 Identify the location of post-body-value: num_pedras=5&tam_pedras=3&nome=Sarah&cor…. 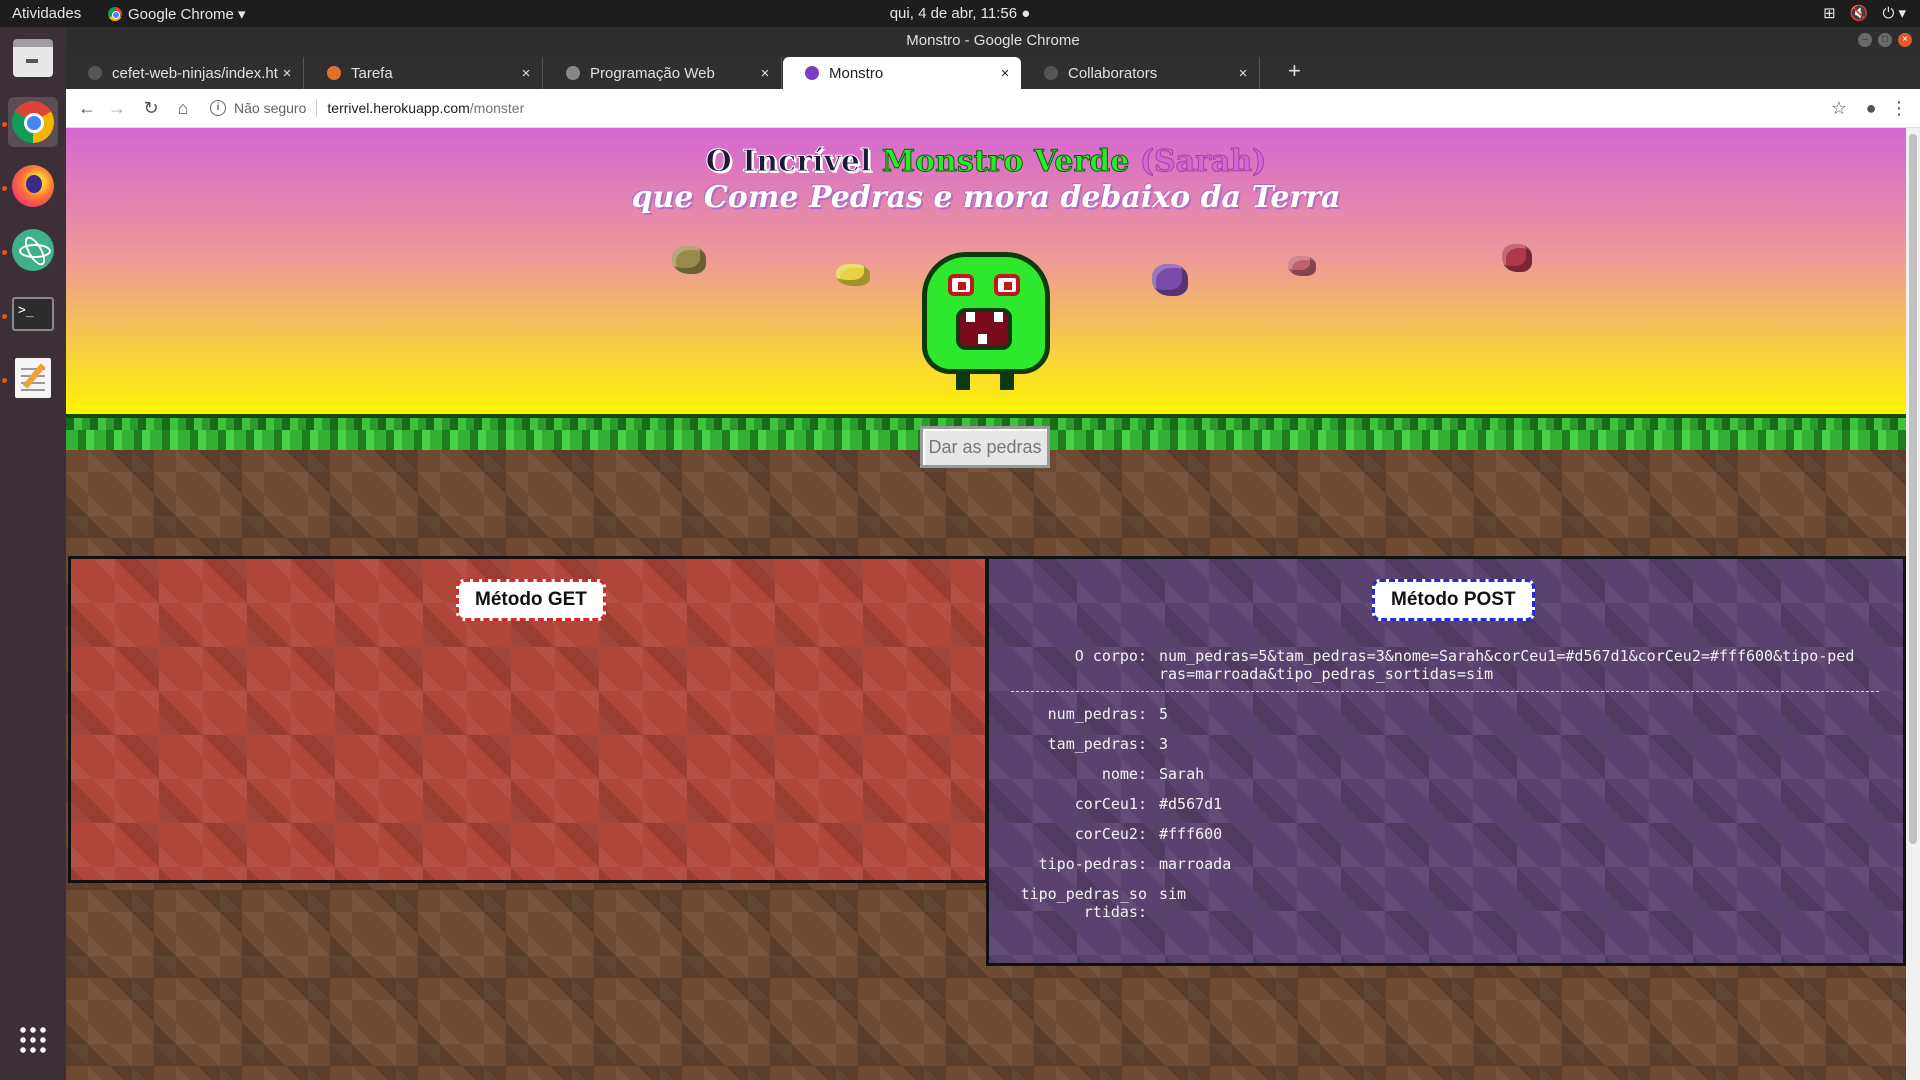
(1507, 665).